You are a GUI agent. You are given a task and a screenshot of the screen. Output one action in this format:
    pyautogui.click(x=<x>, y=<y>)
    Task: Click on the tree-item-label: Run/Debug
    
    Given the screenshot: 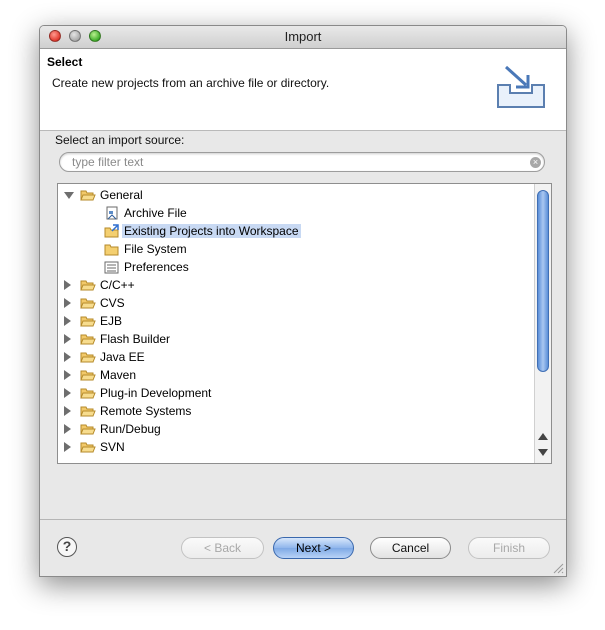 What is the action you would take?
    pyautogui.click(x=130, y=429)
    